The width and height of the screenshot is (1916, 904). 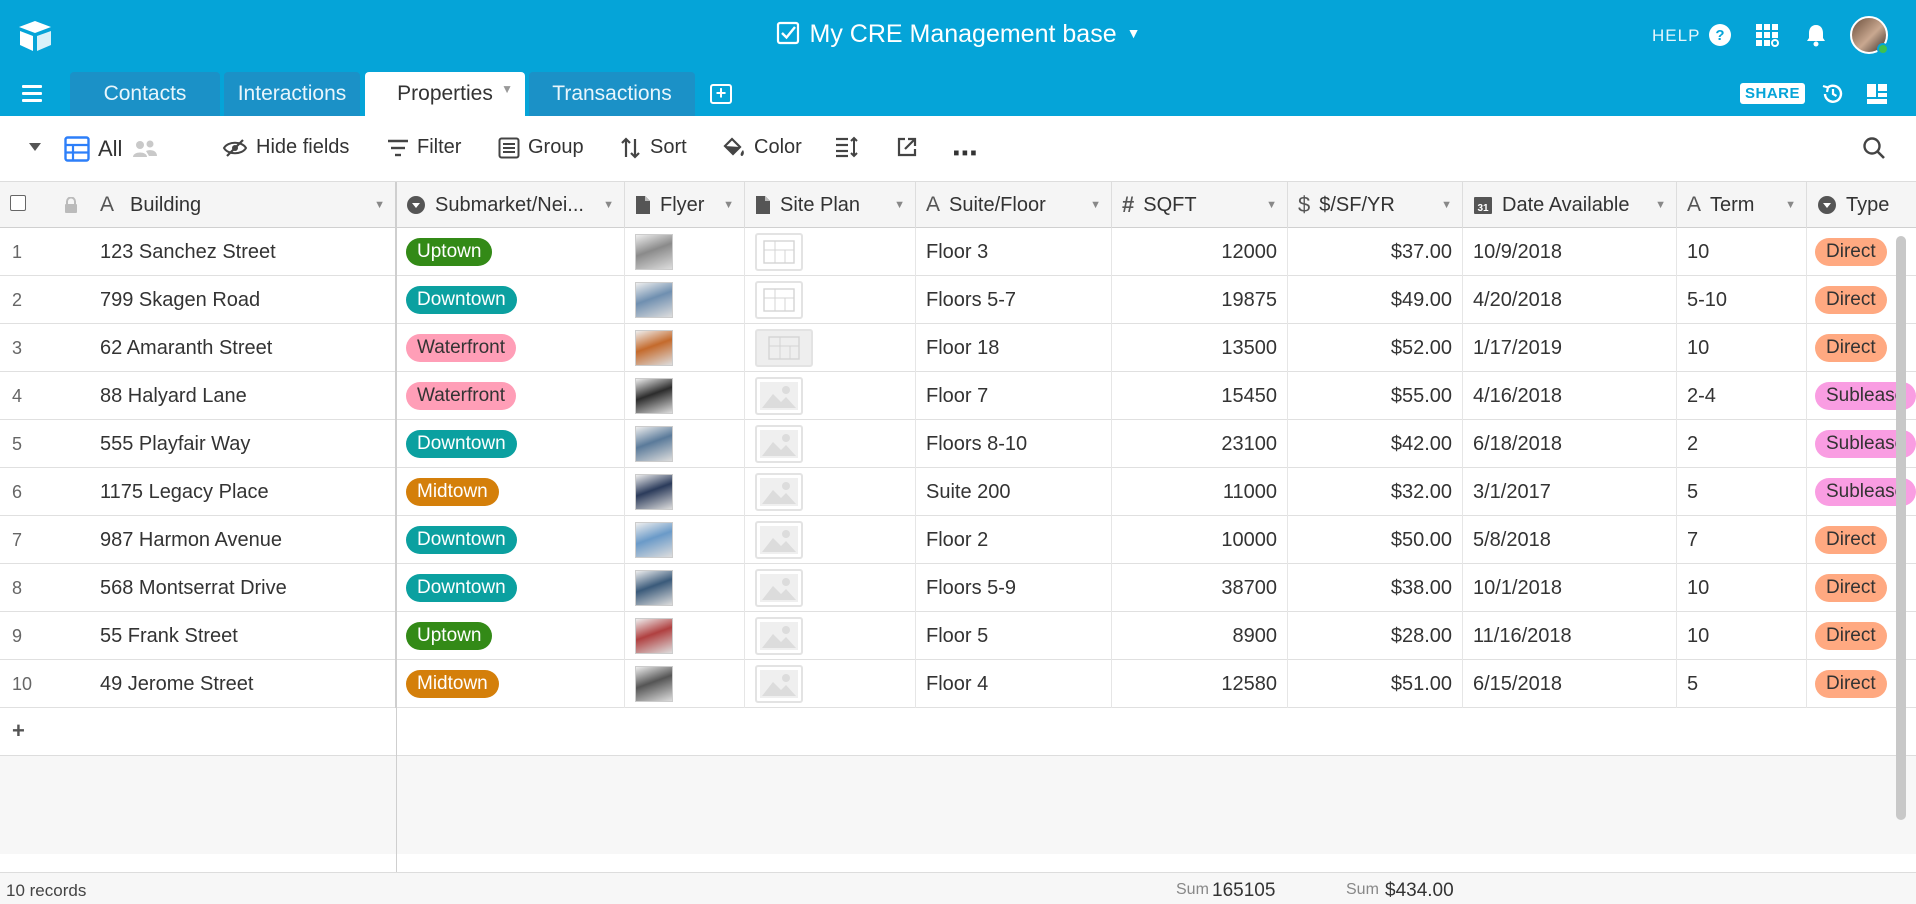 I want to click on cell-building: 123 Sanchez Street, so click(x=243, y=252).